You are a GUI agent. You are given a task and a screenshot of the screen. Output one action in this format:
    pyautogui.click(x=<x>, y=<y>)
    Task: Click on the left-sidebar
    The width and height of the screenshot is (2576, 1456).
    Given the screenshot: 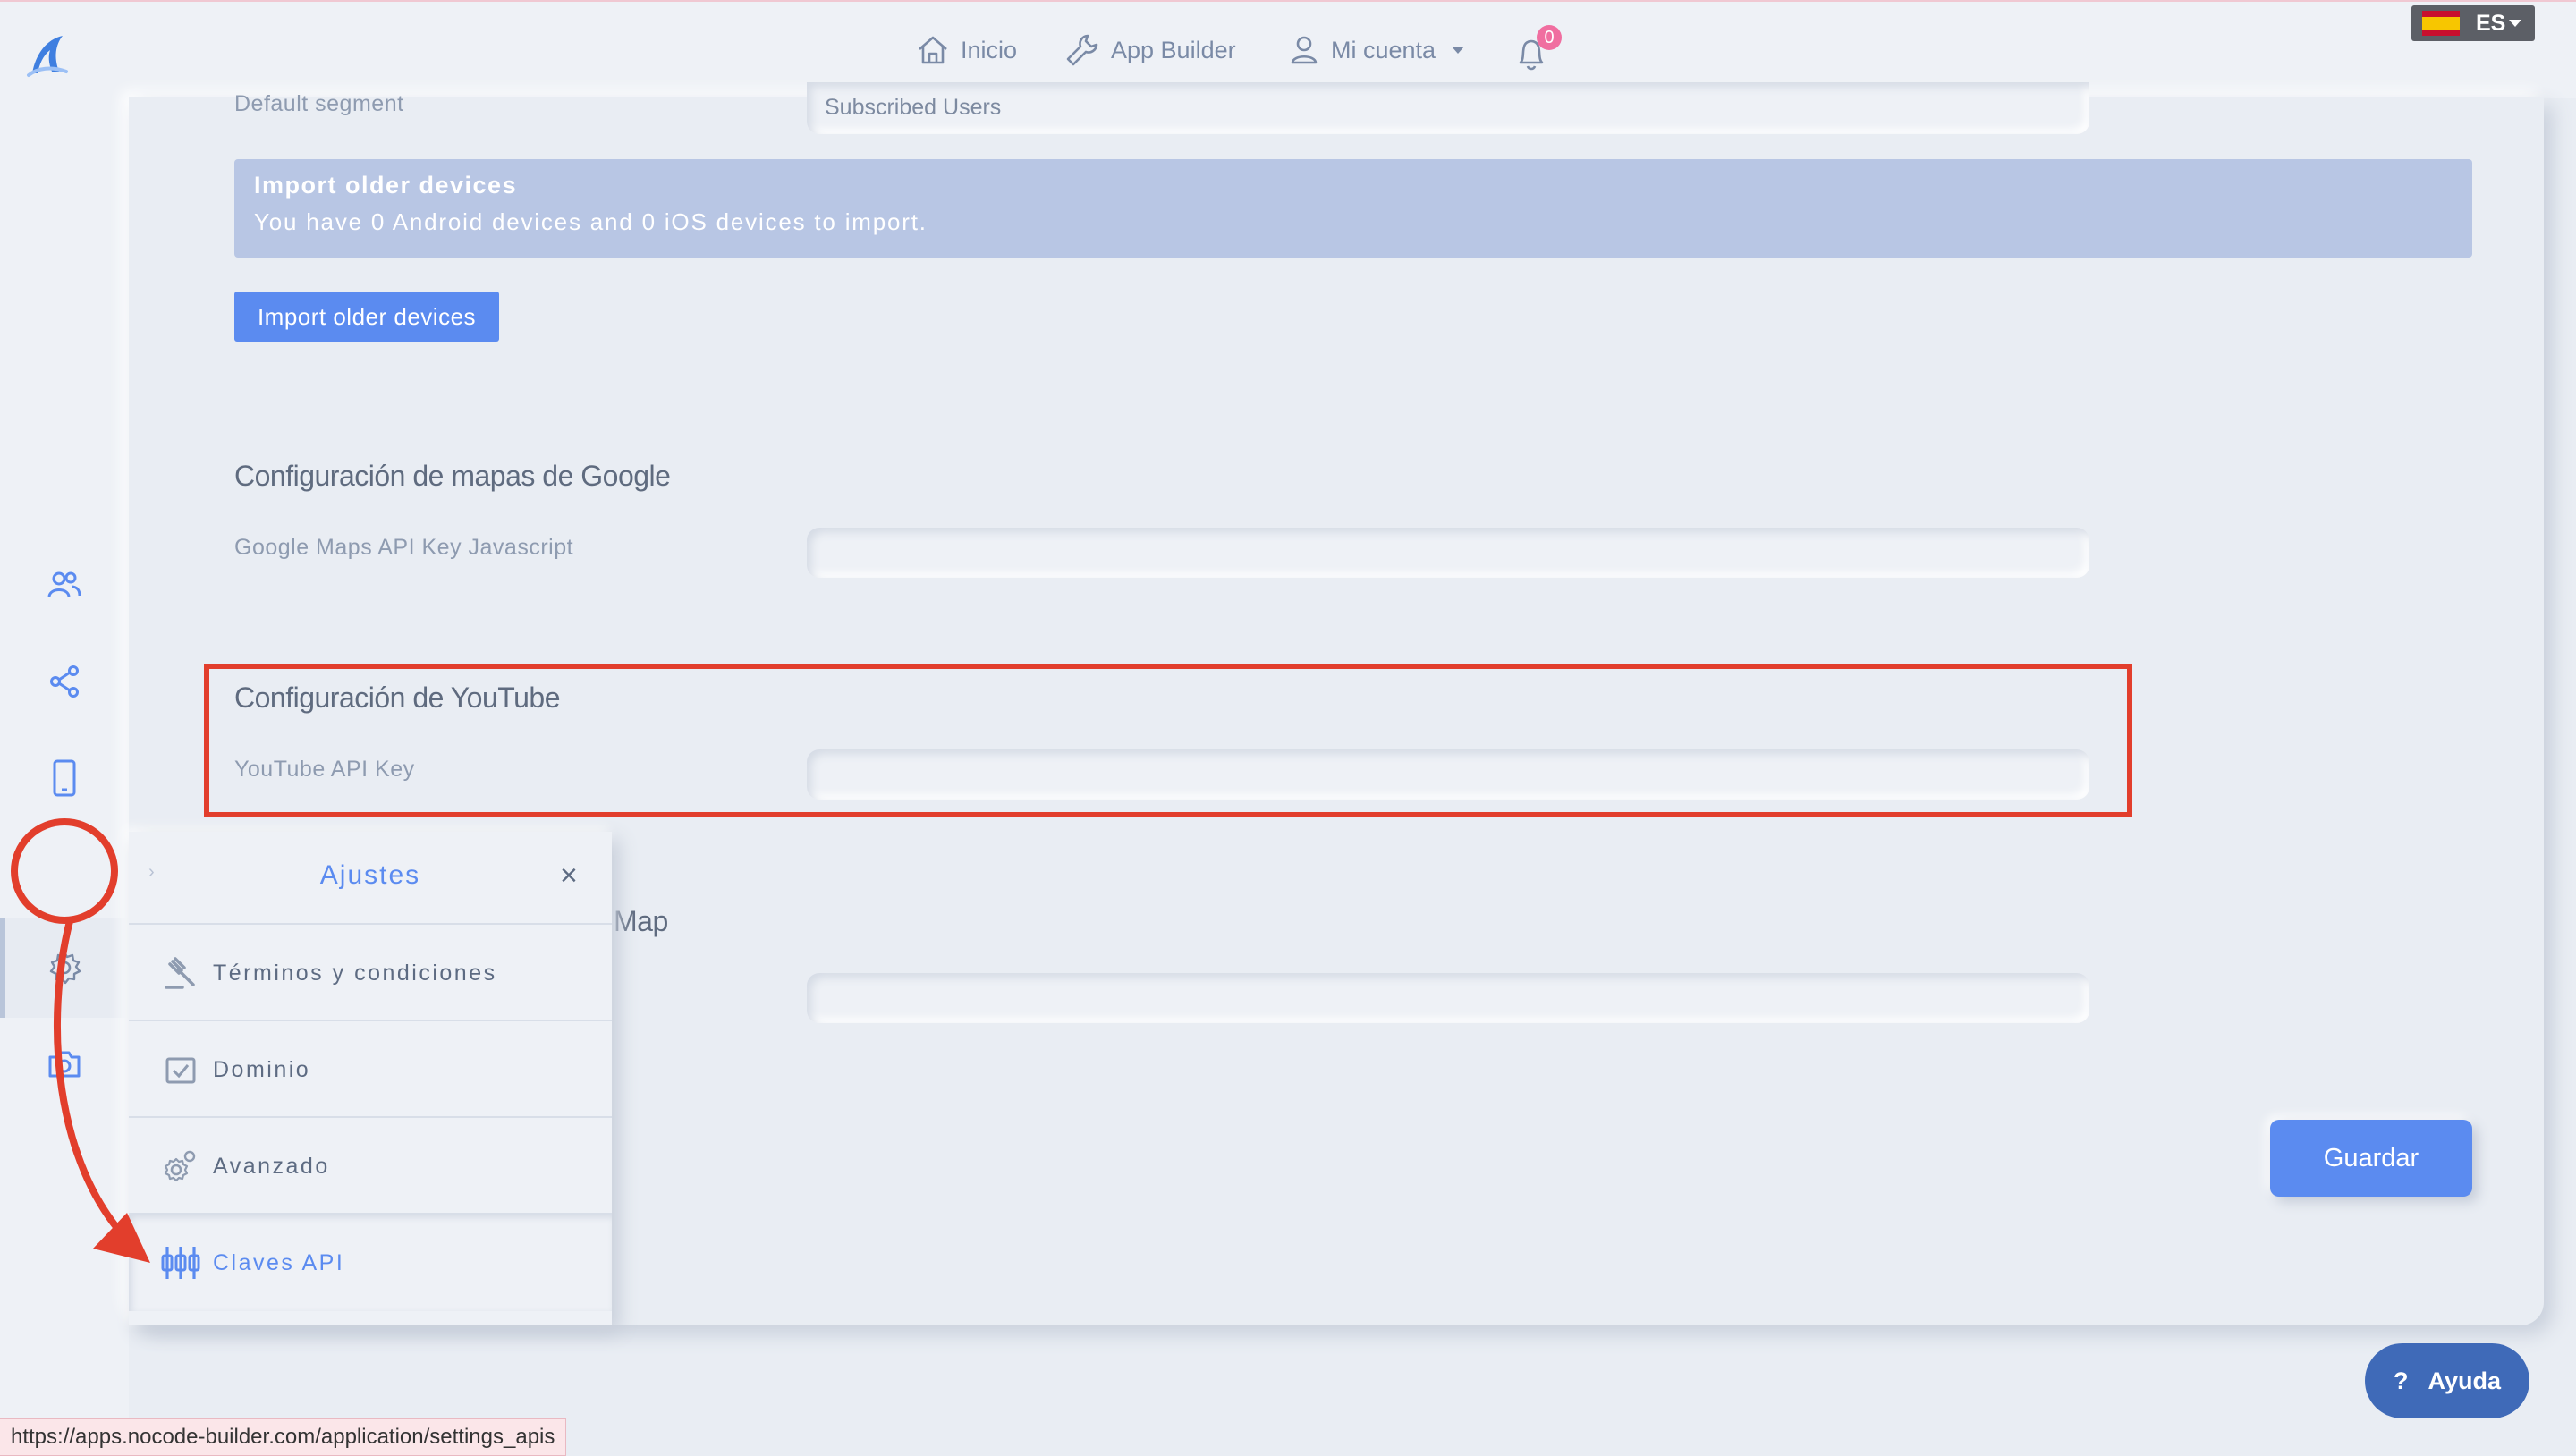 What is the action you would take?
    pyautogui.click(x=64, y=775)
    